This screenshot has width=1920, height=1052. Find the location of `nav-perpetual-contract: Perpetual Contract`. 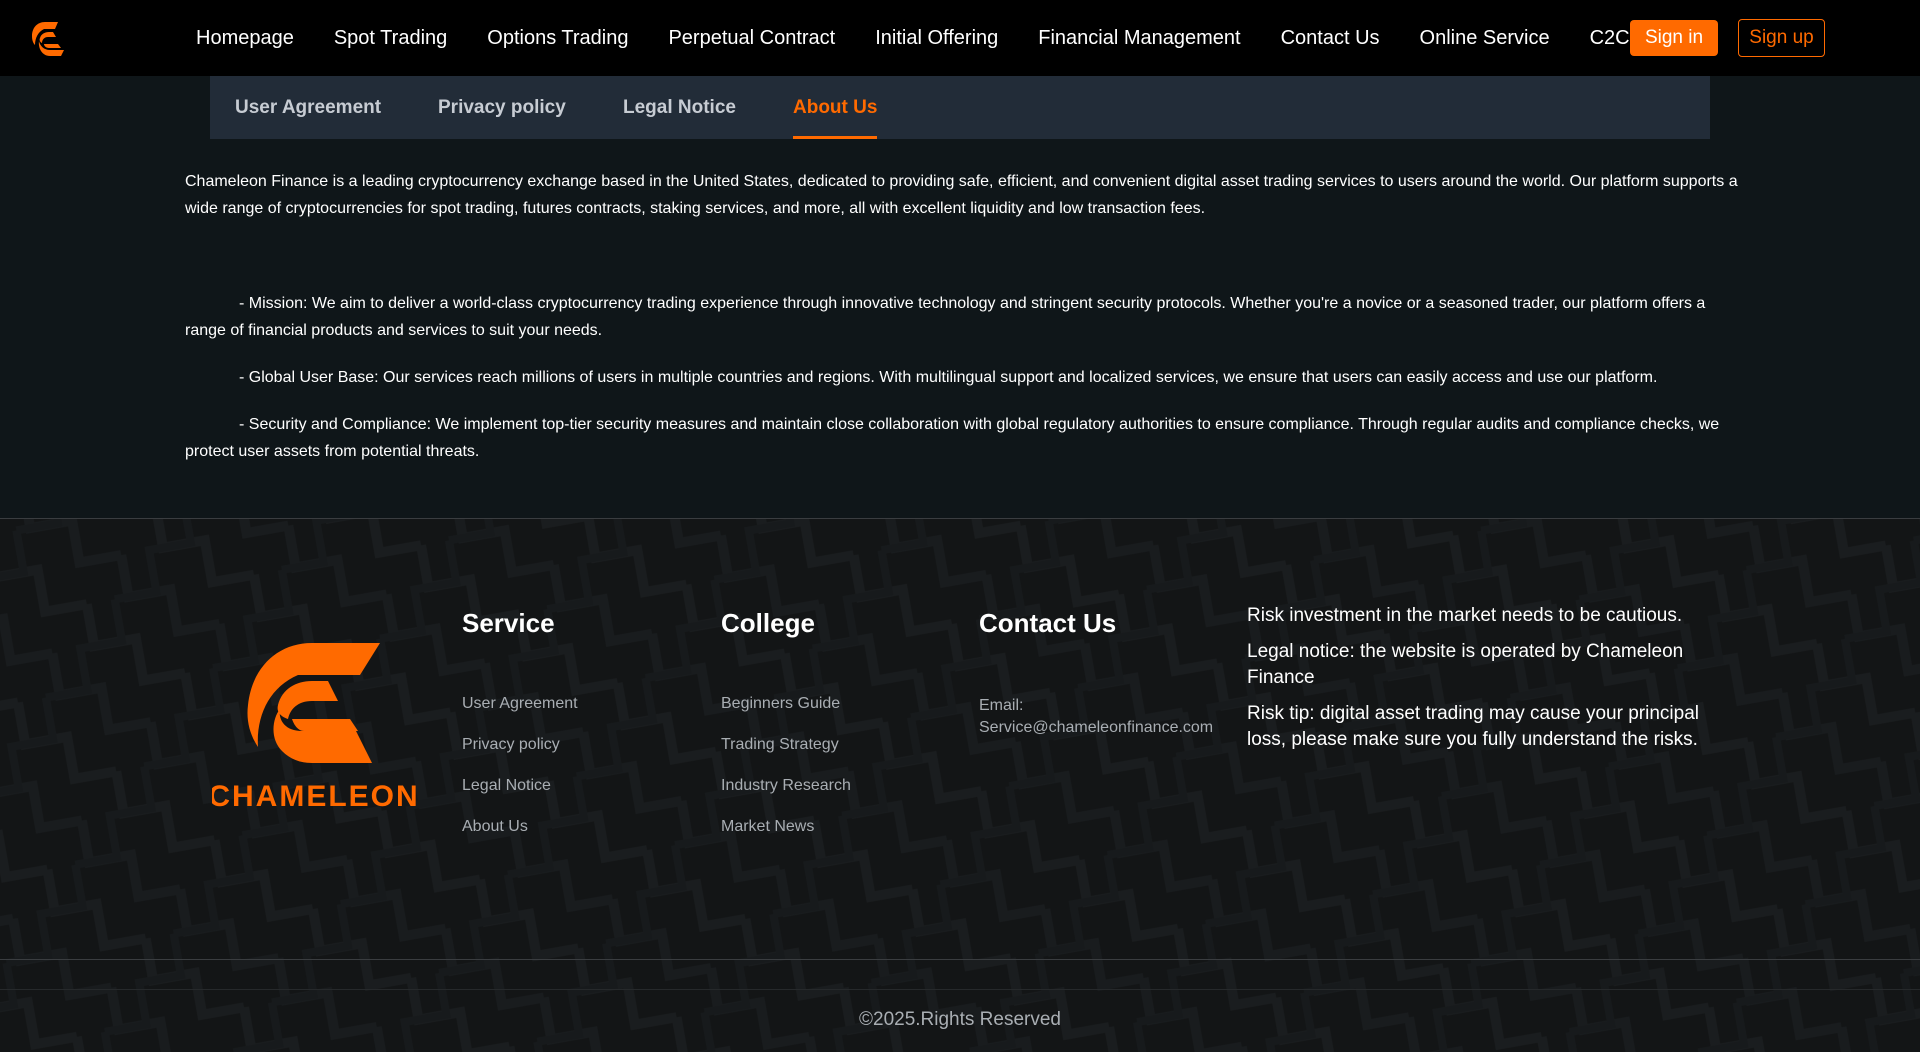

nav-perpetual-contract: Perpetual Contract is located at coordinates (751, 38).